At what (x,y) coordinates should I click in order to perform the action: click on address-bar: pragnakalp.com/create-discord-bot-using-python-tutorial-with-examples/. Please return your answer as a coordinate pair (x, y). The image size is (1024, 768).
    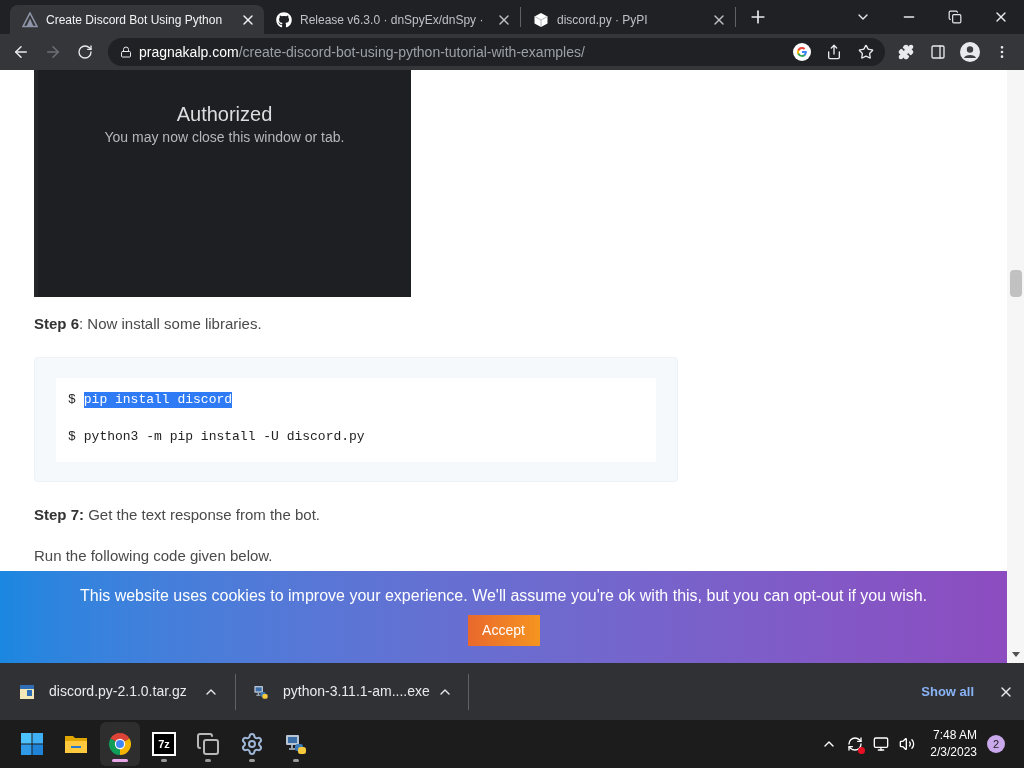
    Looking at the image, I should click on (496, 52).